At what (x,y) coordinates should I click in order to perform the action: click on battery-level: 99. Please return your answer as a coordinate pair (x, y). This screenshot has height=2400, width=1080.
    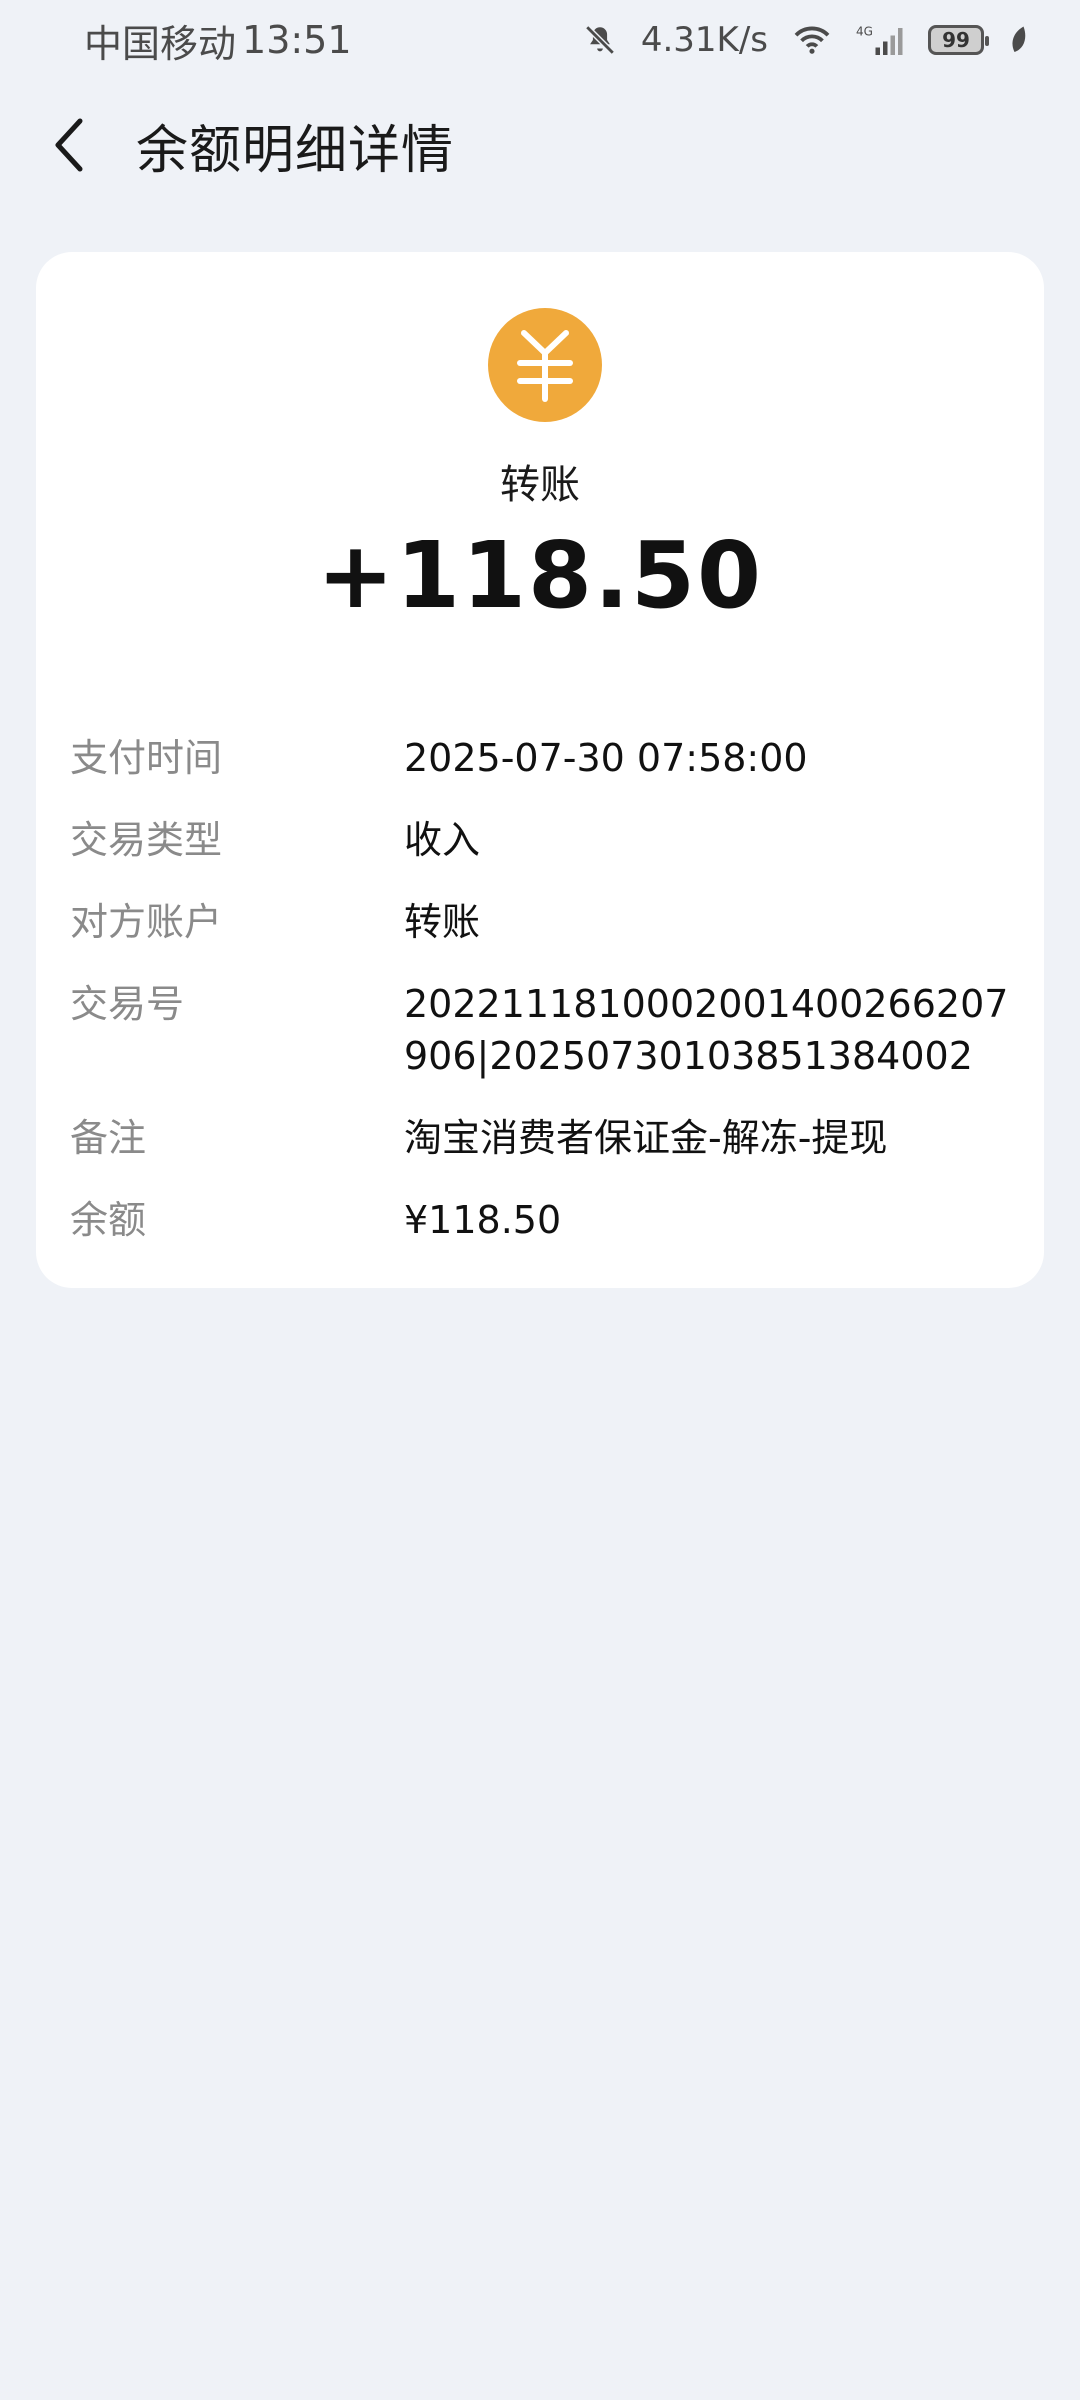
    Looking at the image, I should click on (956, 40).